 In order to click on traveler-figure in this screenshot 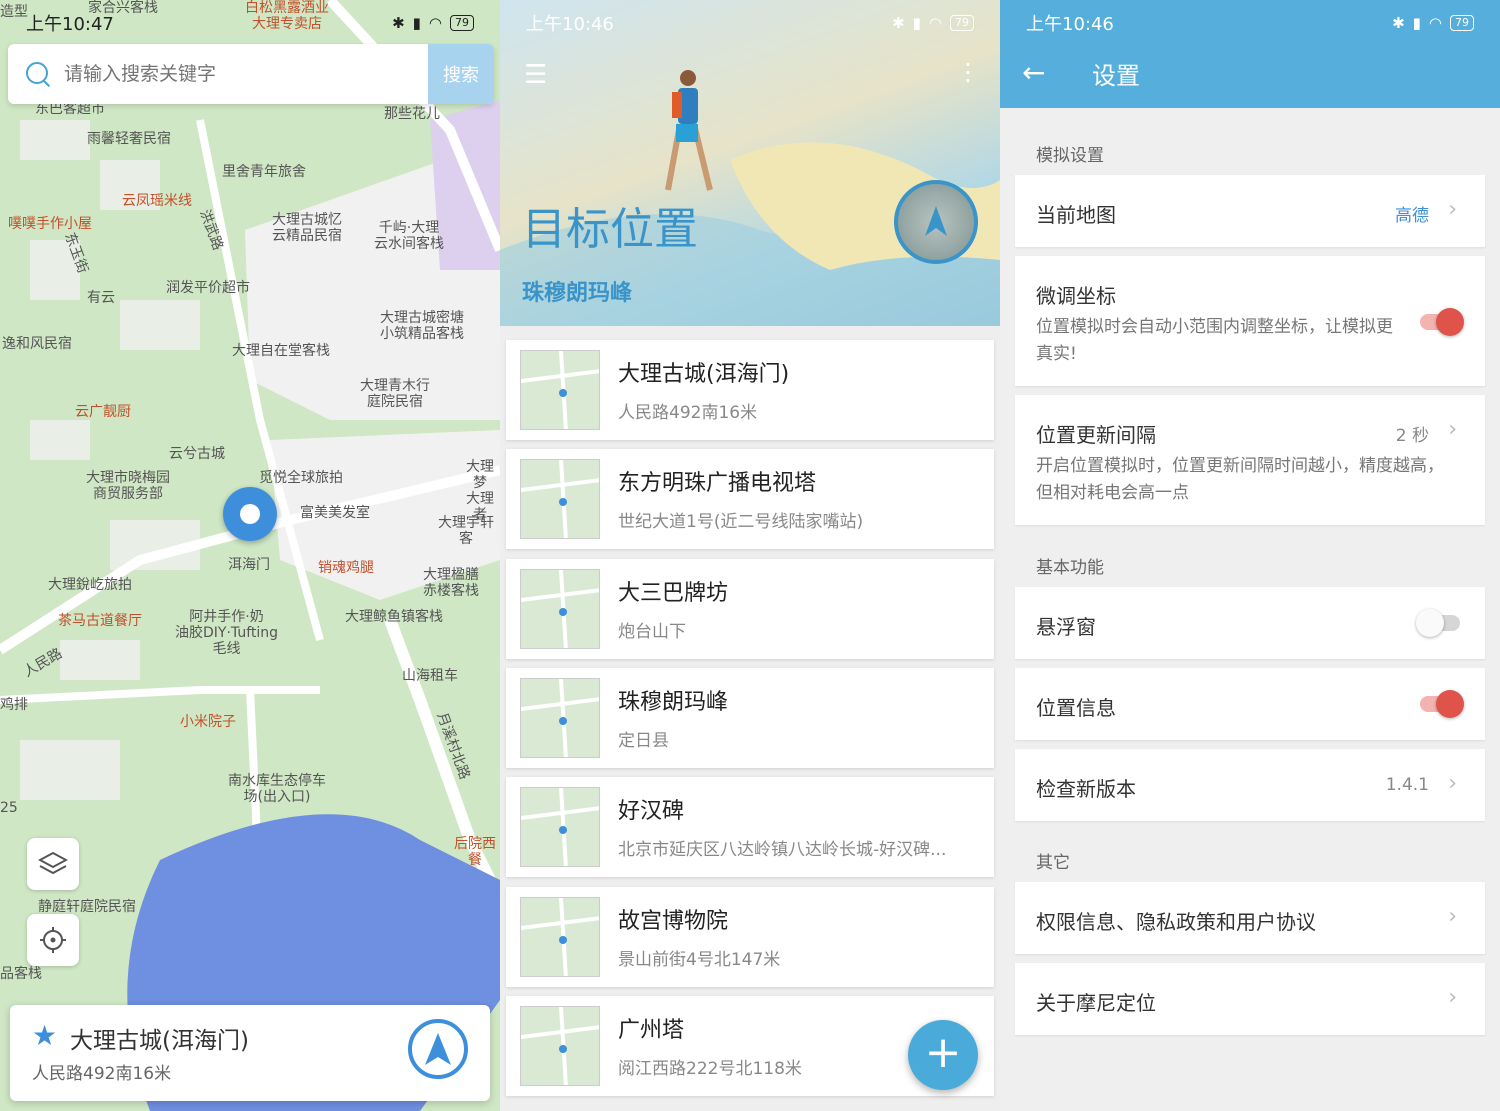, I will do `click(689, 130)`.